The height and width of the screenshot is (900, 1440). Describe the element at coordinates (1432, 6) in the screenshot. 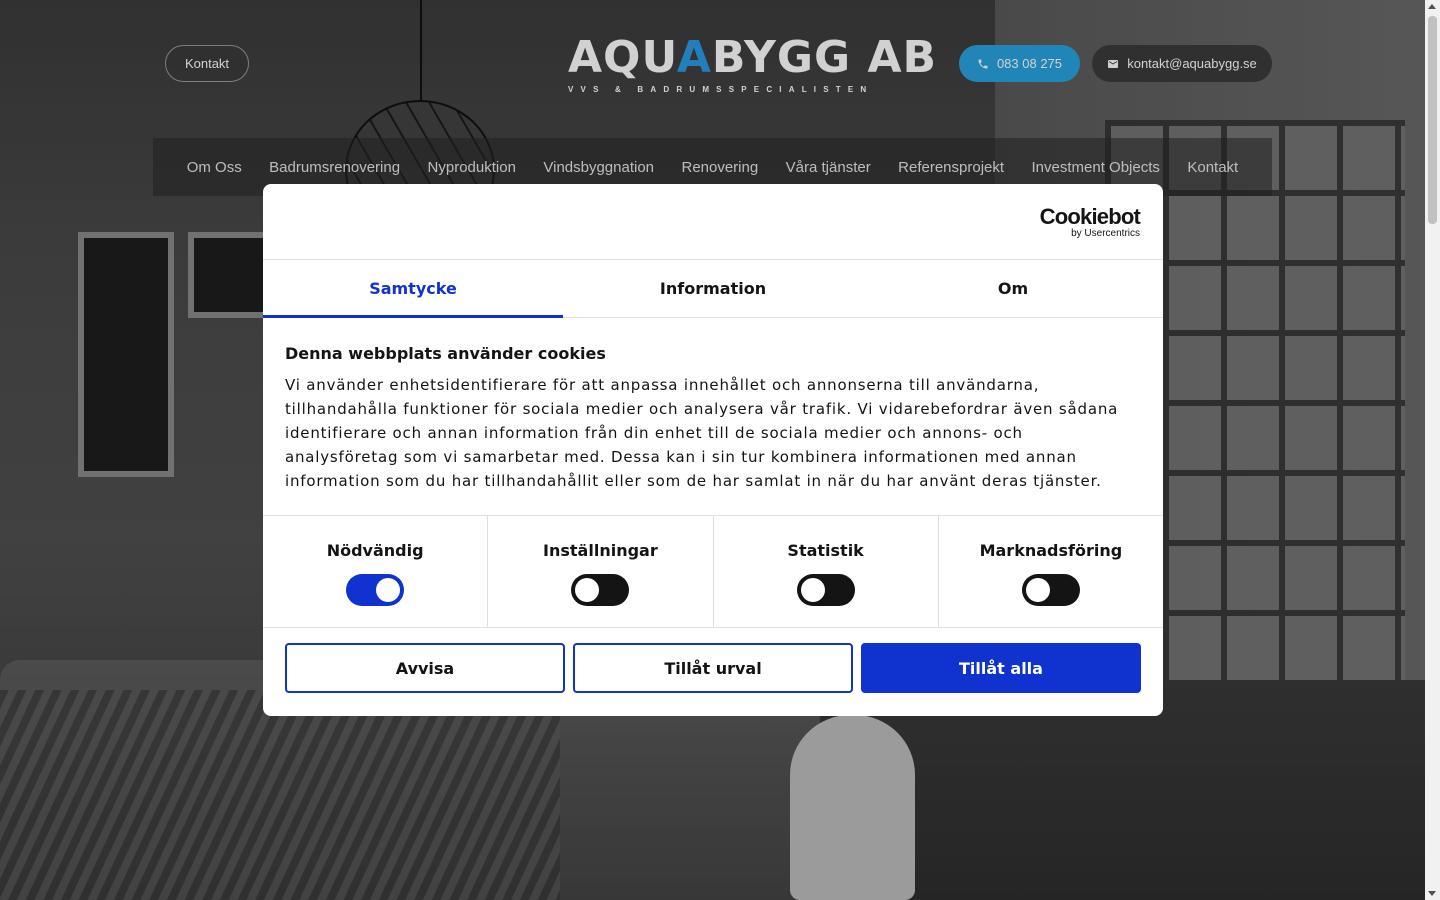

I see `scroll-up-arrow-icon` at that location.